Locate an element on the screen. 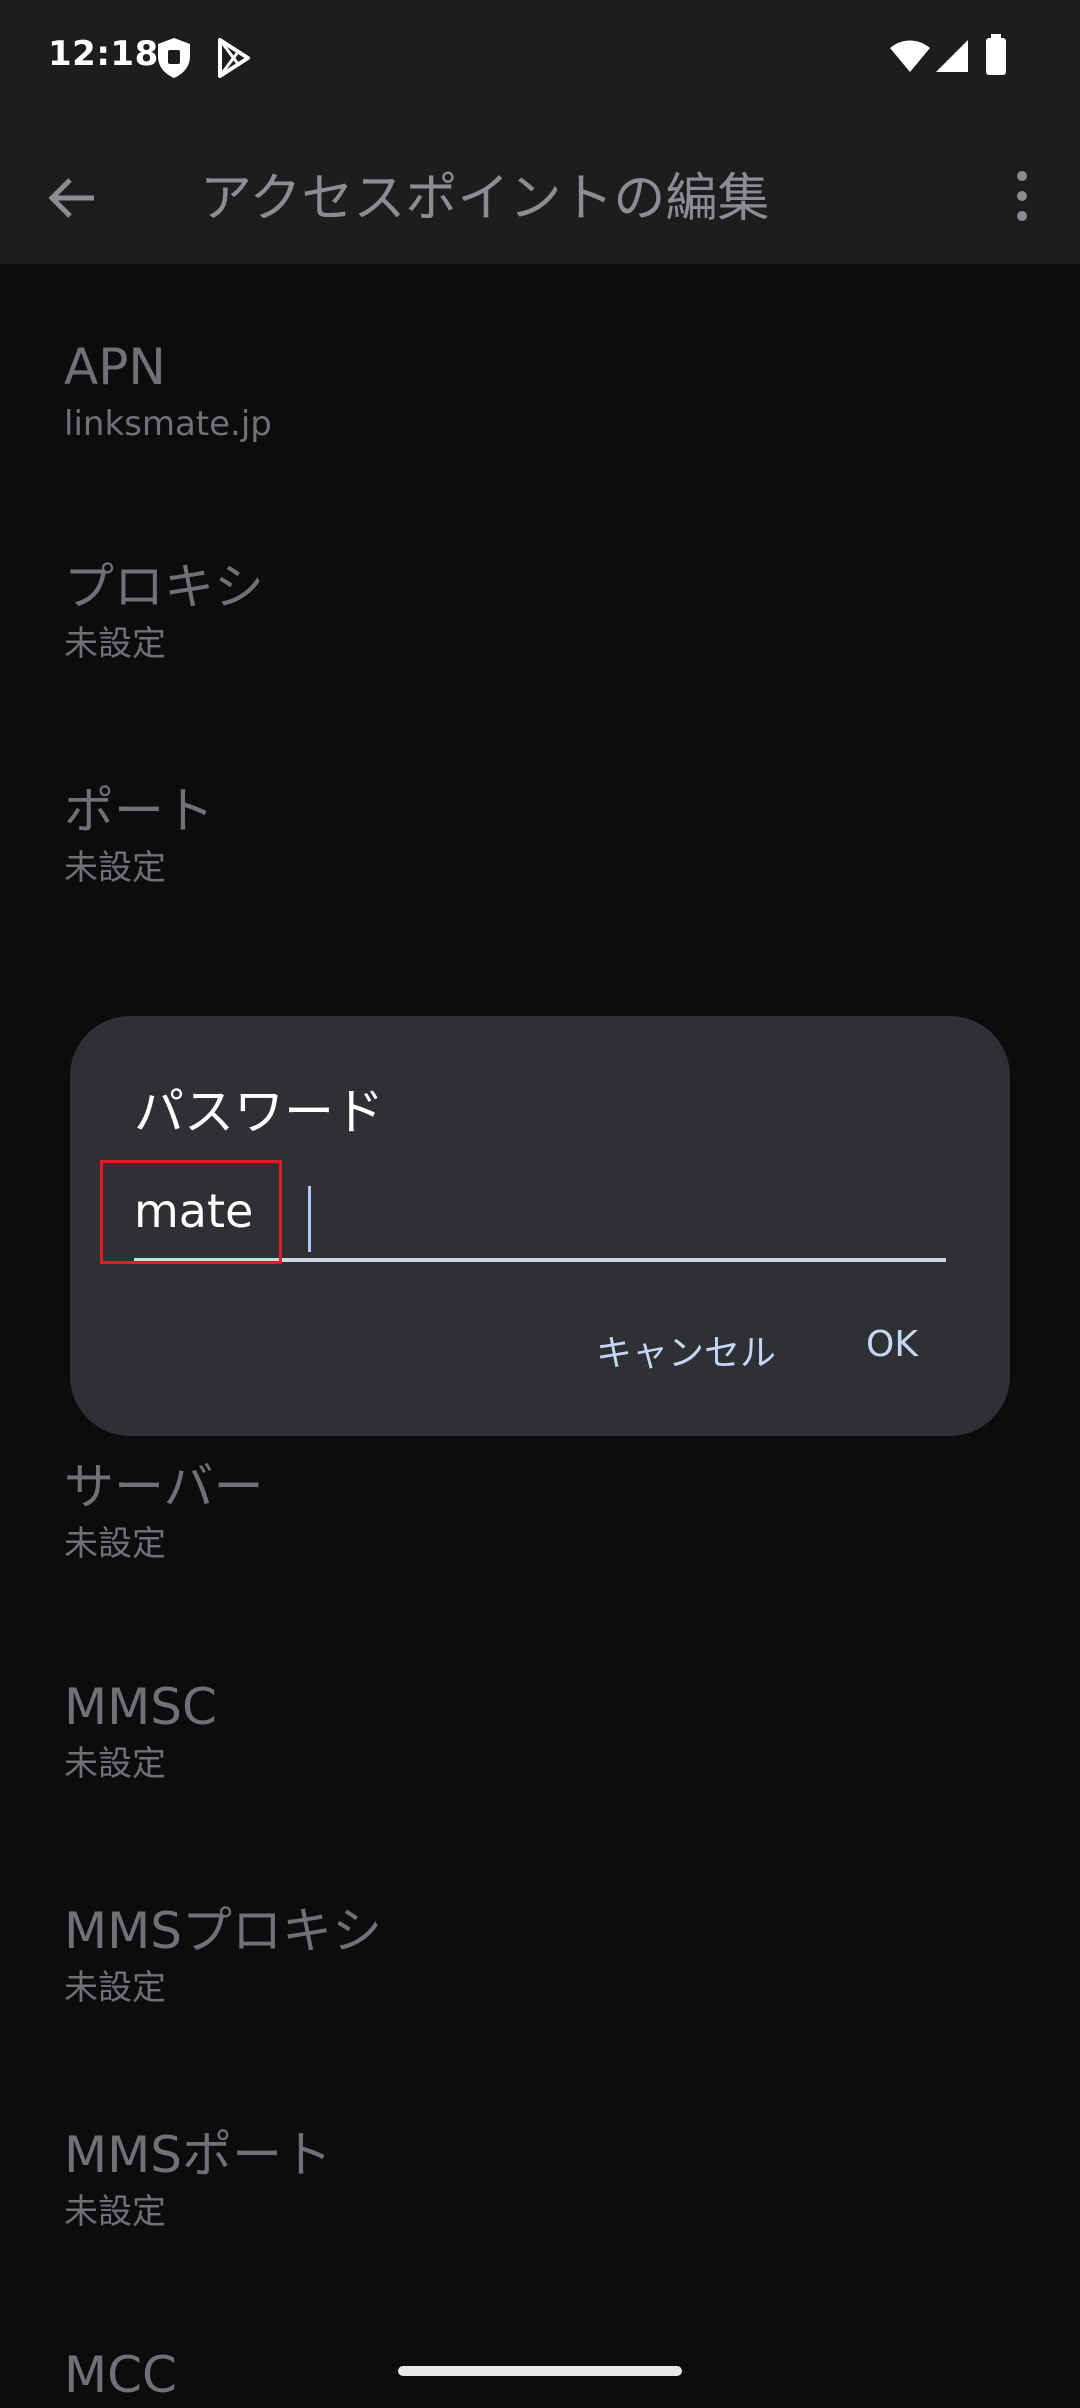 This screenshot has width=1080, height=2408. setting-title: サーバー is located at coordinates (164, 1487).